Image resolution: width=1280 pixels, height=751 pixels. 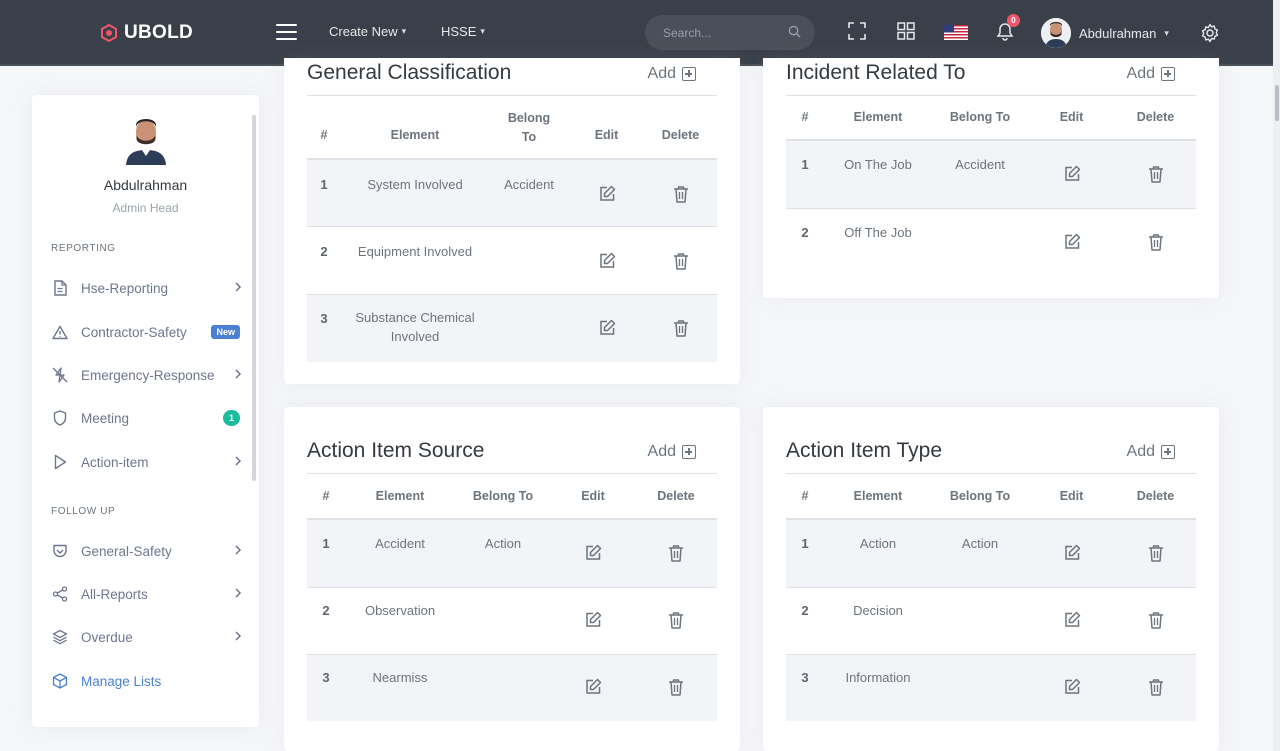 I want to click on create-new-label: Create New, so click(x=363, y=31).